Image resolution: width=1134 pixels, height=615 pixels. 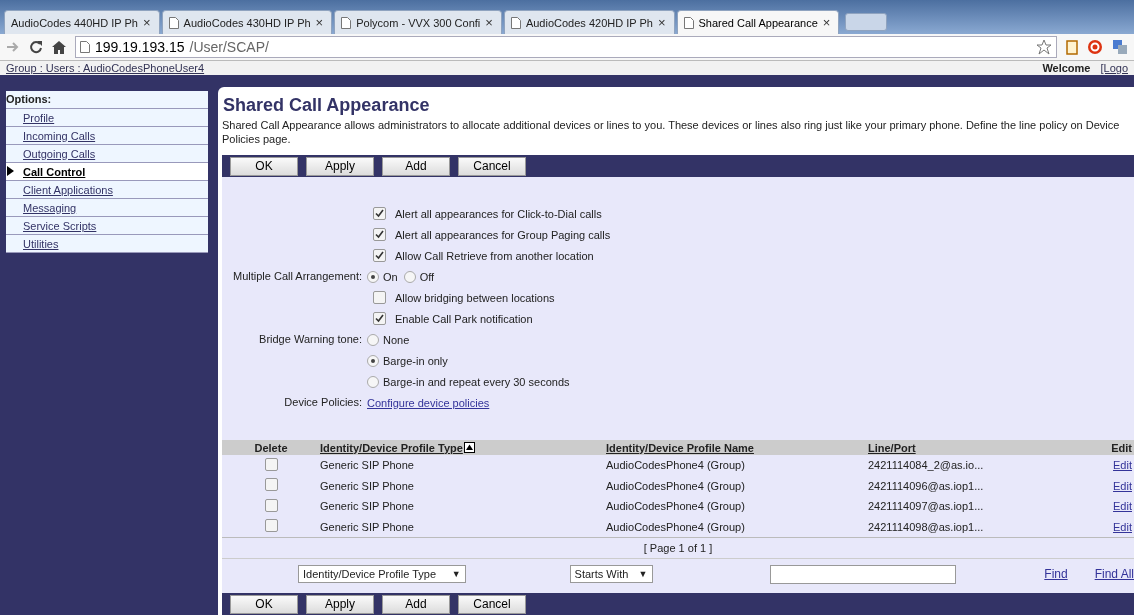 I want to click on search-input, so click(x=863, y=574).